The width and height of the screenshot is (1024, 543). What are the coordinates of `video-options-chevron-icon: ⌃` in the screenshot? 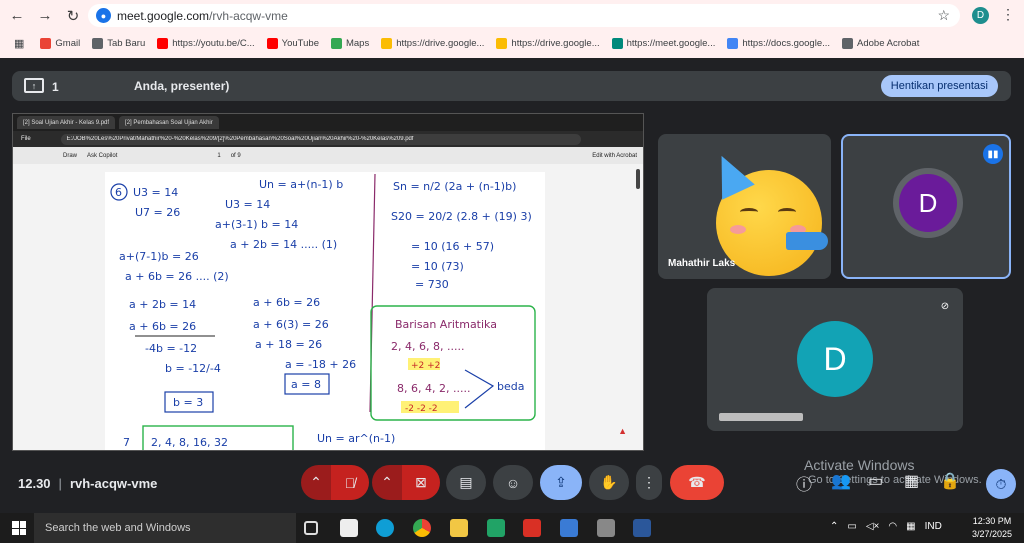 It's located at (387, 482).